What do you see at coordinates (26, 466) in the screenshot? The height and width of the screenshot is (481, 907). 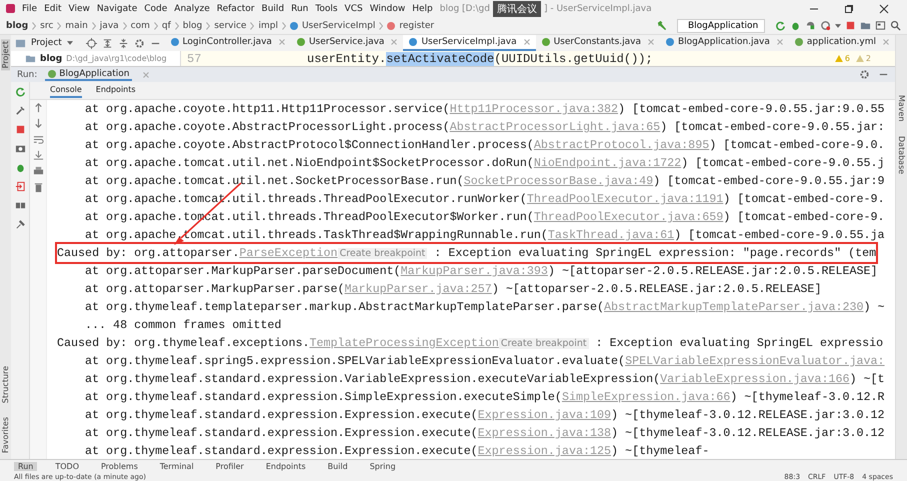 I see `tool-window-tab: Run` at bounding box center [26, 466].